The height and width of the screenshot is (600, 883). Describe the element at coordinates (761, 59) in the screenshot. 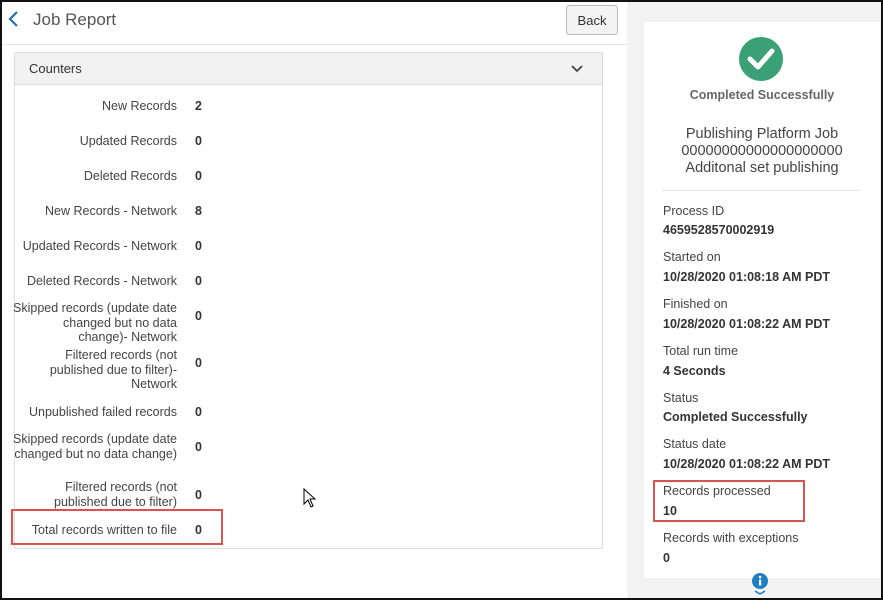

I see `check-circle-icon` at that location.